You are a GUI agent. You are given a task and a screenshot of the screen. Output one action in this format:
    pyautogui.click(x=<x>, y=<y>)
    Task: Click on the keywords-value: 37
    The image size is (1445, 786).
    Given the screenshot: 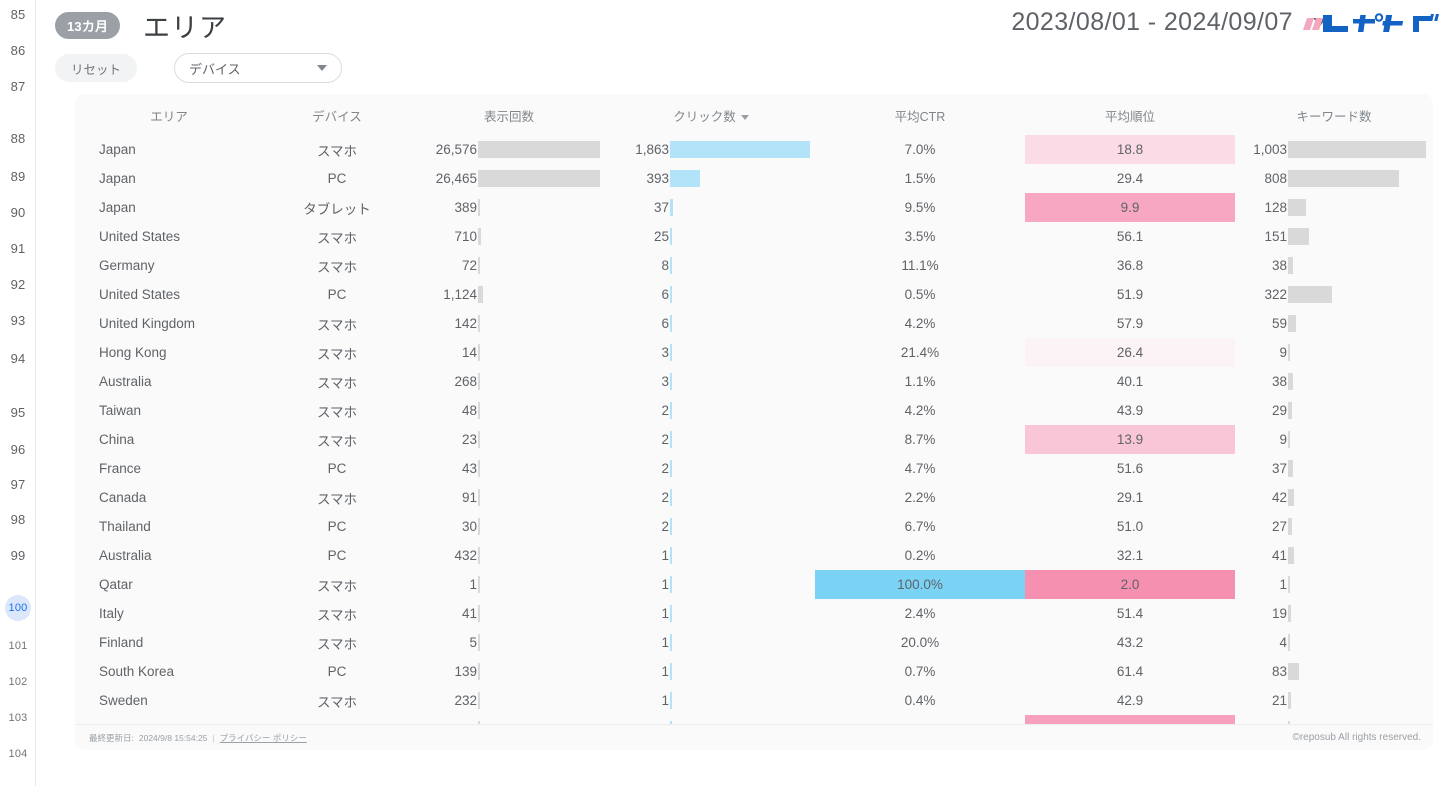 What is the action you would take?
    pyautogui.click(x=1279, y=468)
    